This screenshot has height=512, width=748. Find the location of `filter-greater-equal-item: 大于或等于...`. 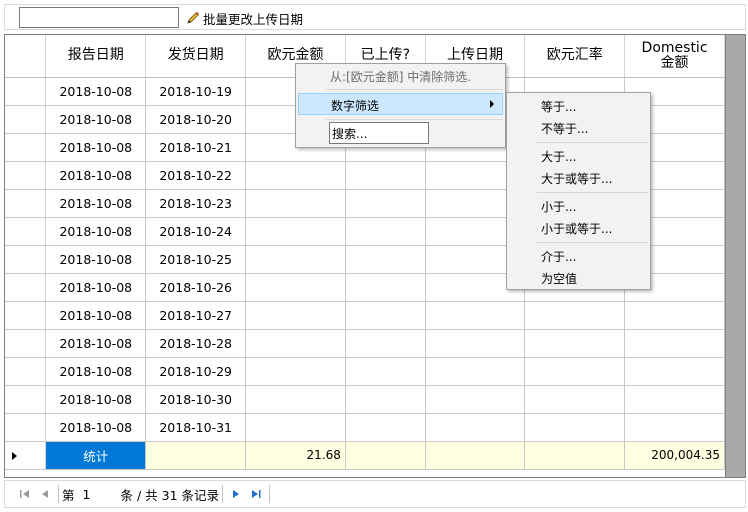

filter-greater-equal-item: 大于或等于... is located at coordinates (576, 178).